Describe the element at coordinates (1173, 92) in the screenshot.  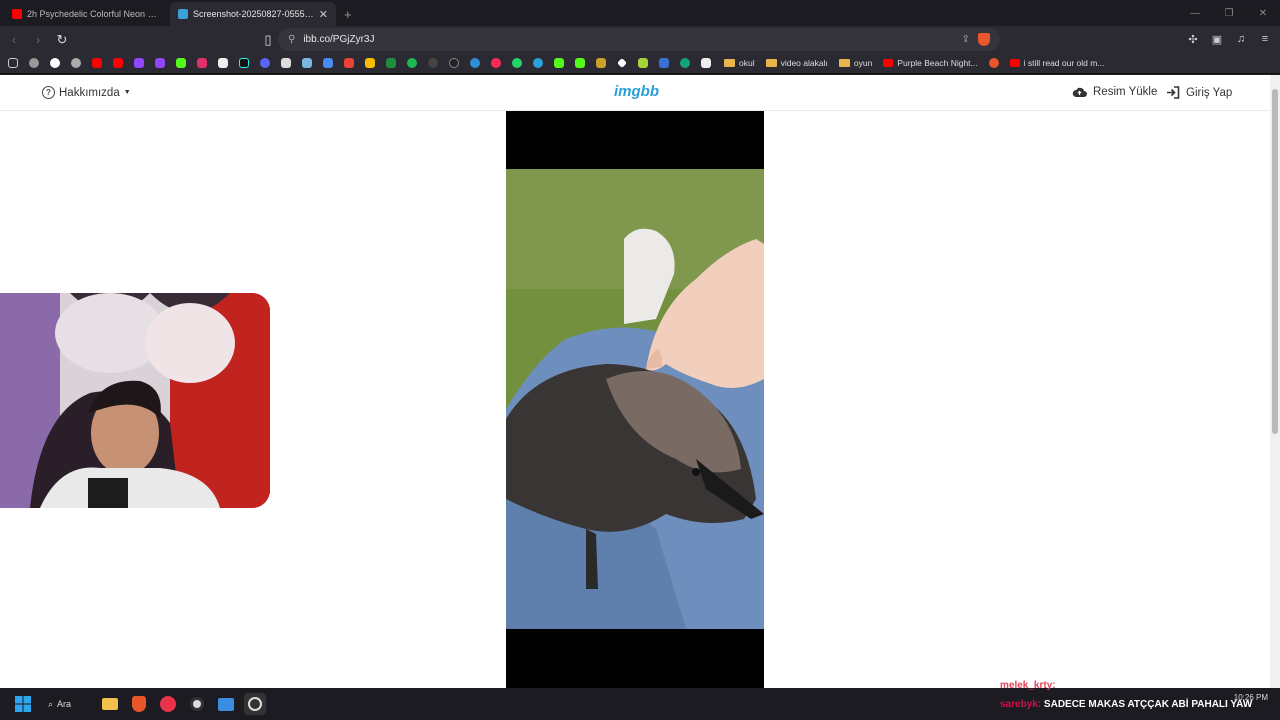
I see `sign-in-icon` at that location.